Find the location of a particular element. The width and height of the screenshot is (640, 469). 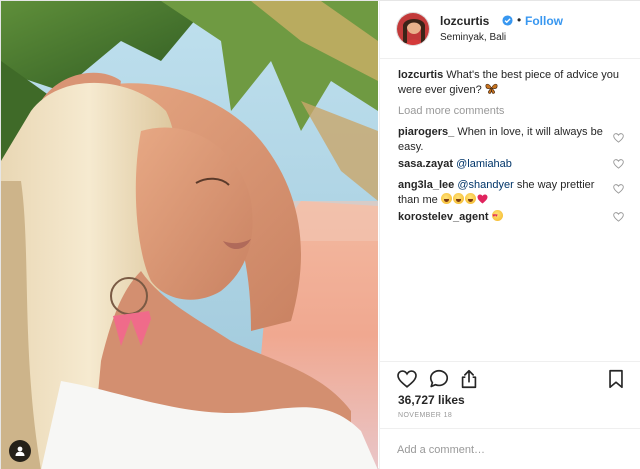

avatar is located at coordinates (413, 29).